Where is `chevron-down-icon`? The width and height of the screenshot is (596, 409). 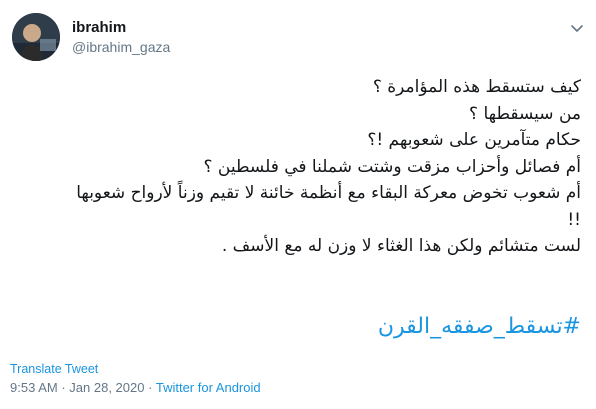 chevron-down-icon is located at coordinates (577, 28).